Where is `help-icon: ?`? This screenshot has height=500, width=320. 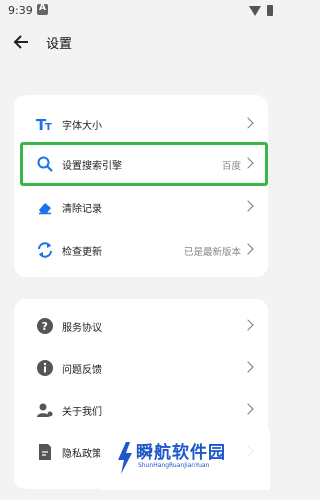 help-icon: ? is located at coordinates (45, 326).